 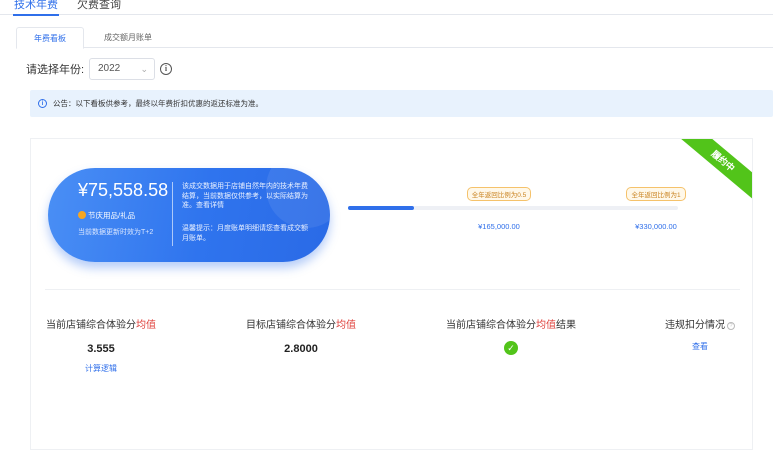 What do you see at coordinates (499, 207) in the screenshot?
I see `milestone-1: 全年返回比例为0.5 ¥165,000.00` at bounding box center [499, 207].